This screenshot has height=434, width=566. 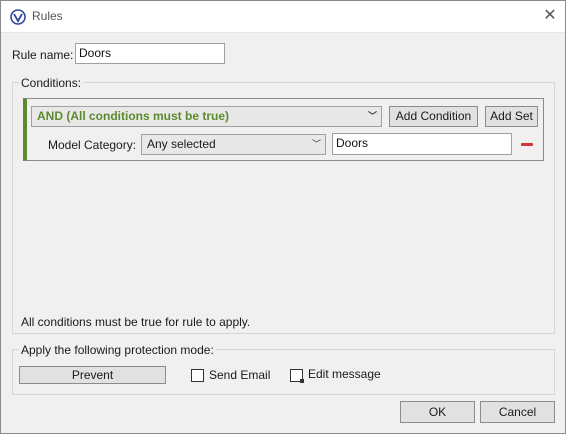 What do you see at coordinates (283, 17) in the screenshot?
I see `title-bar: Rules ✕` at bounding box center [283, 17].